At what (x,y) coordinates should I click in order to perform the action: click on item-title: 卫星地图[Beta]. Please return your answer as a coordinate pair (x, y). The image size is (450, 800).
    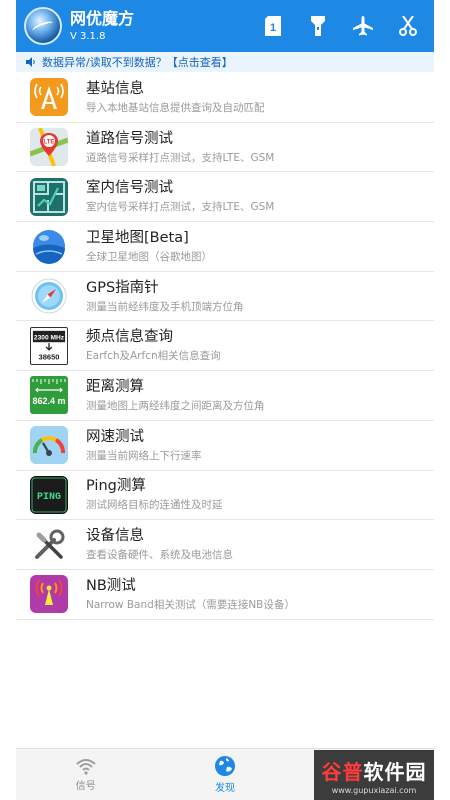
    Looking at the image, I should click on (137, 237).